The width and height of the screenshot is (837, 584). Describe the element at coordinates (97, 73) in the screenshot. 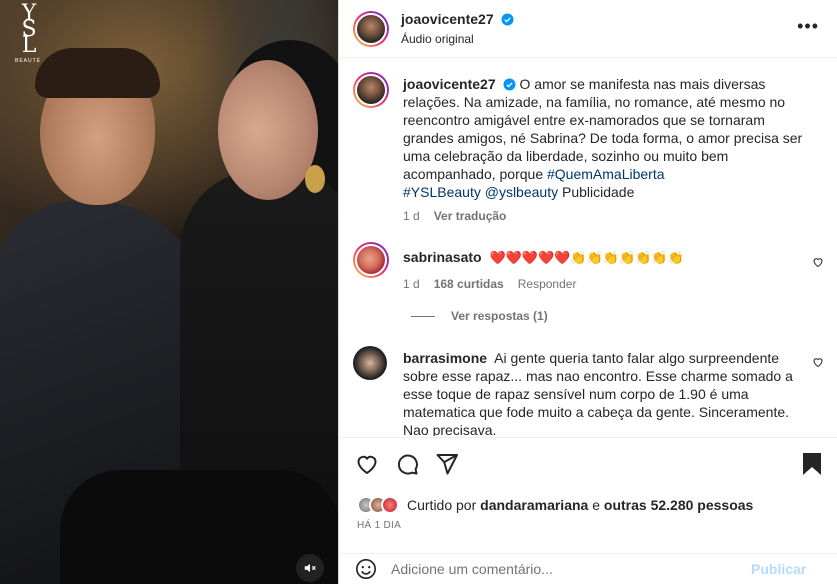

I see `man-hair` at that location.